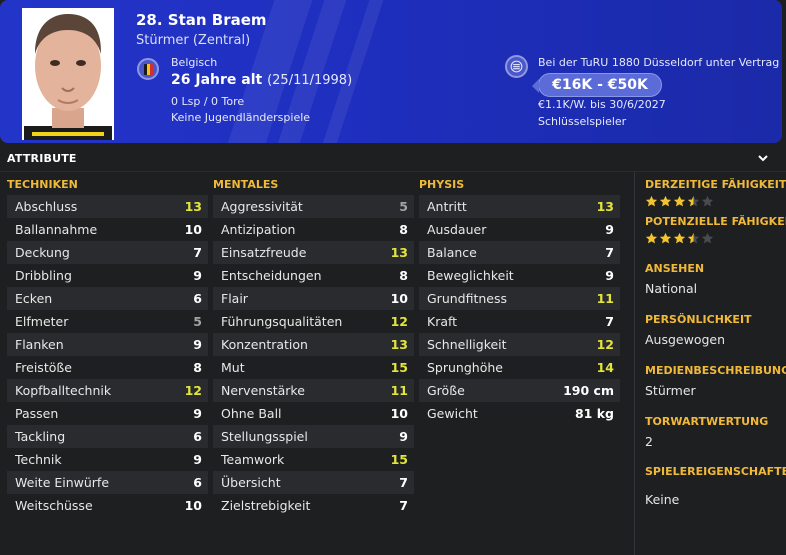  What do you see at coordinates (197, 321) in the screenshot?
I see `attribute-value: 5` at bounding box center [197, 321].